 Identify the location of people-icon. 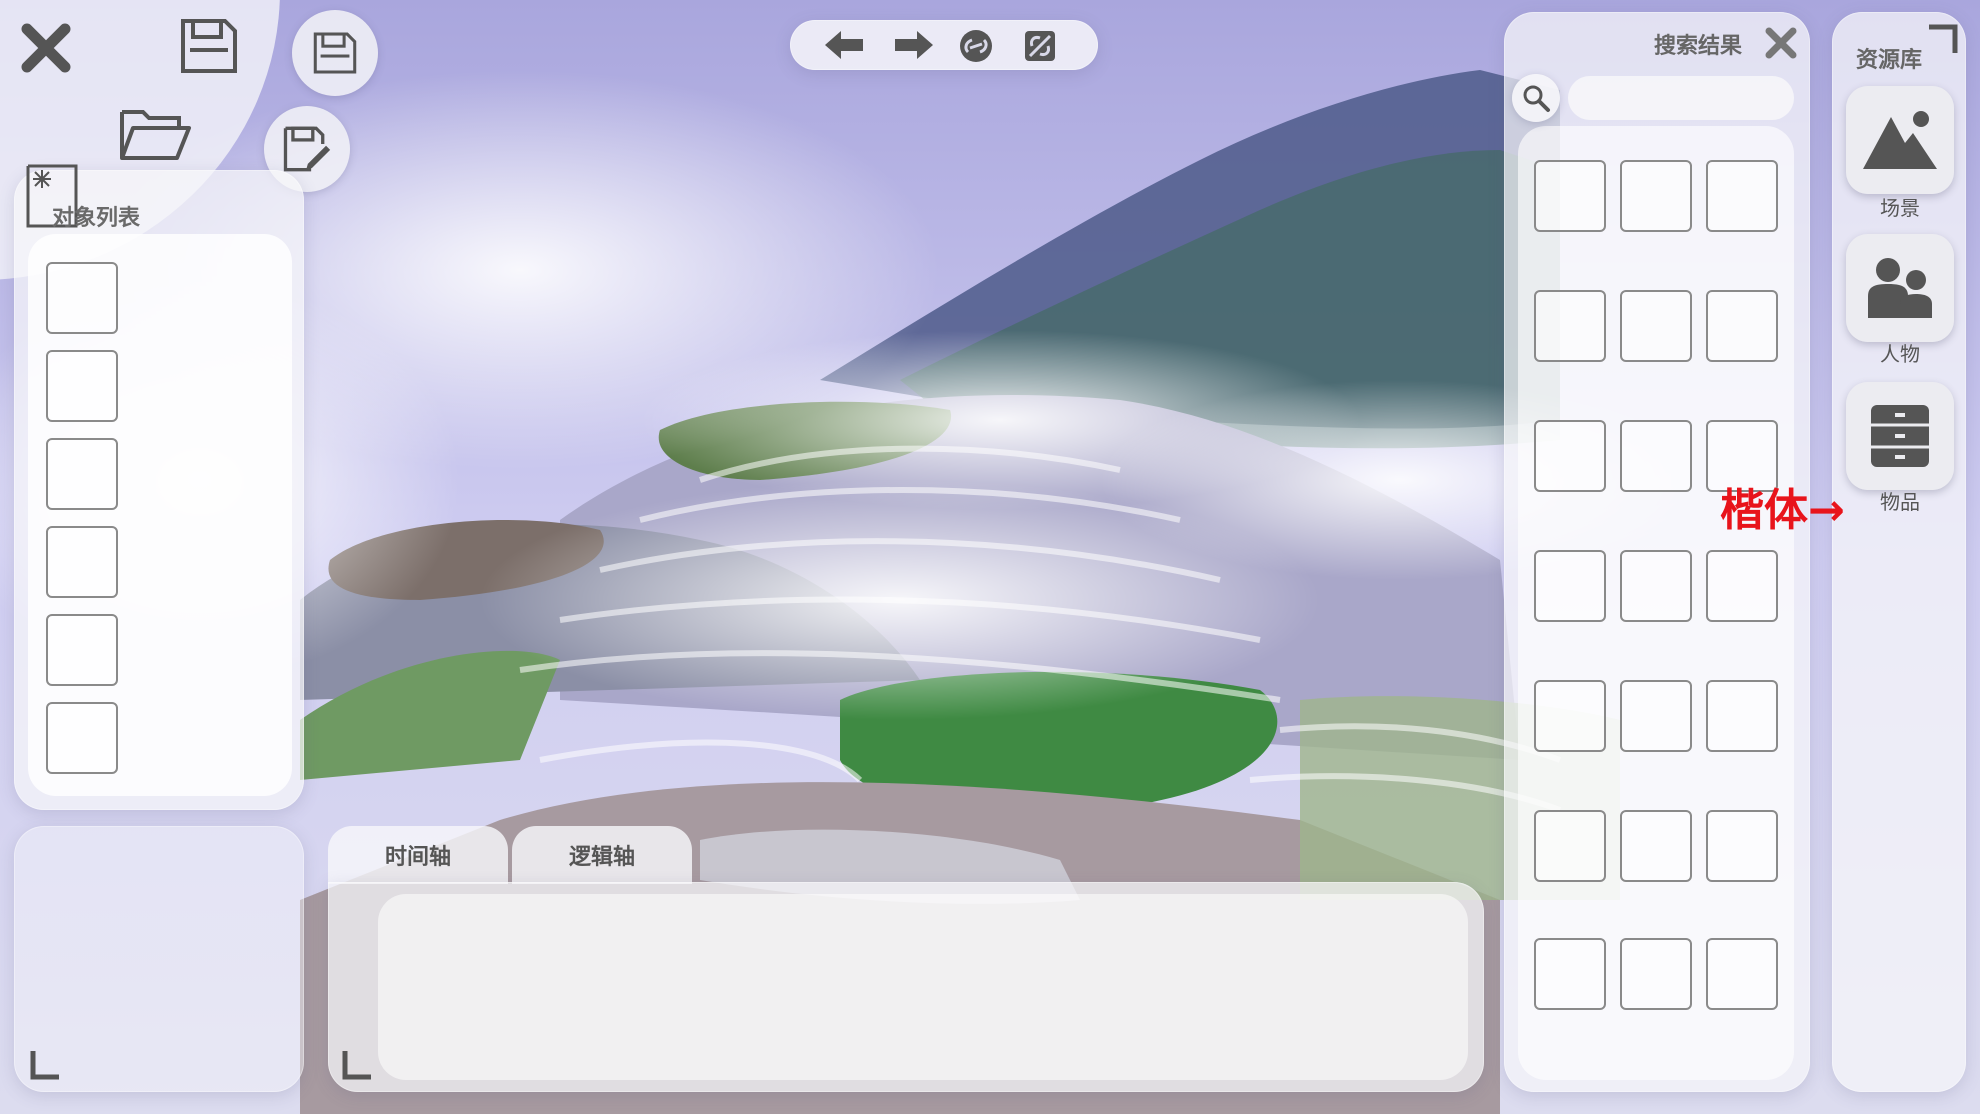
(1900, 288).